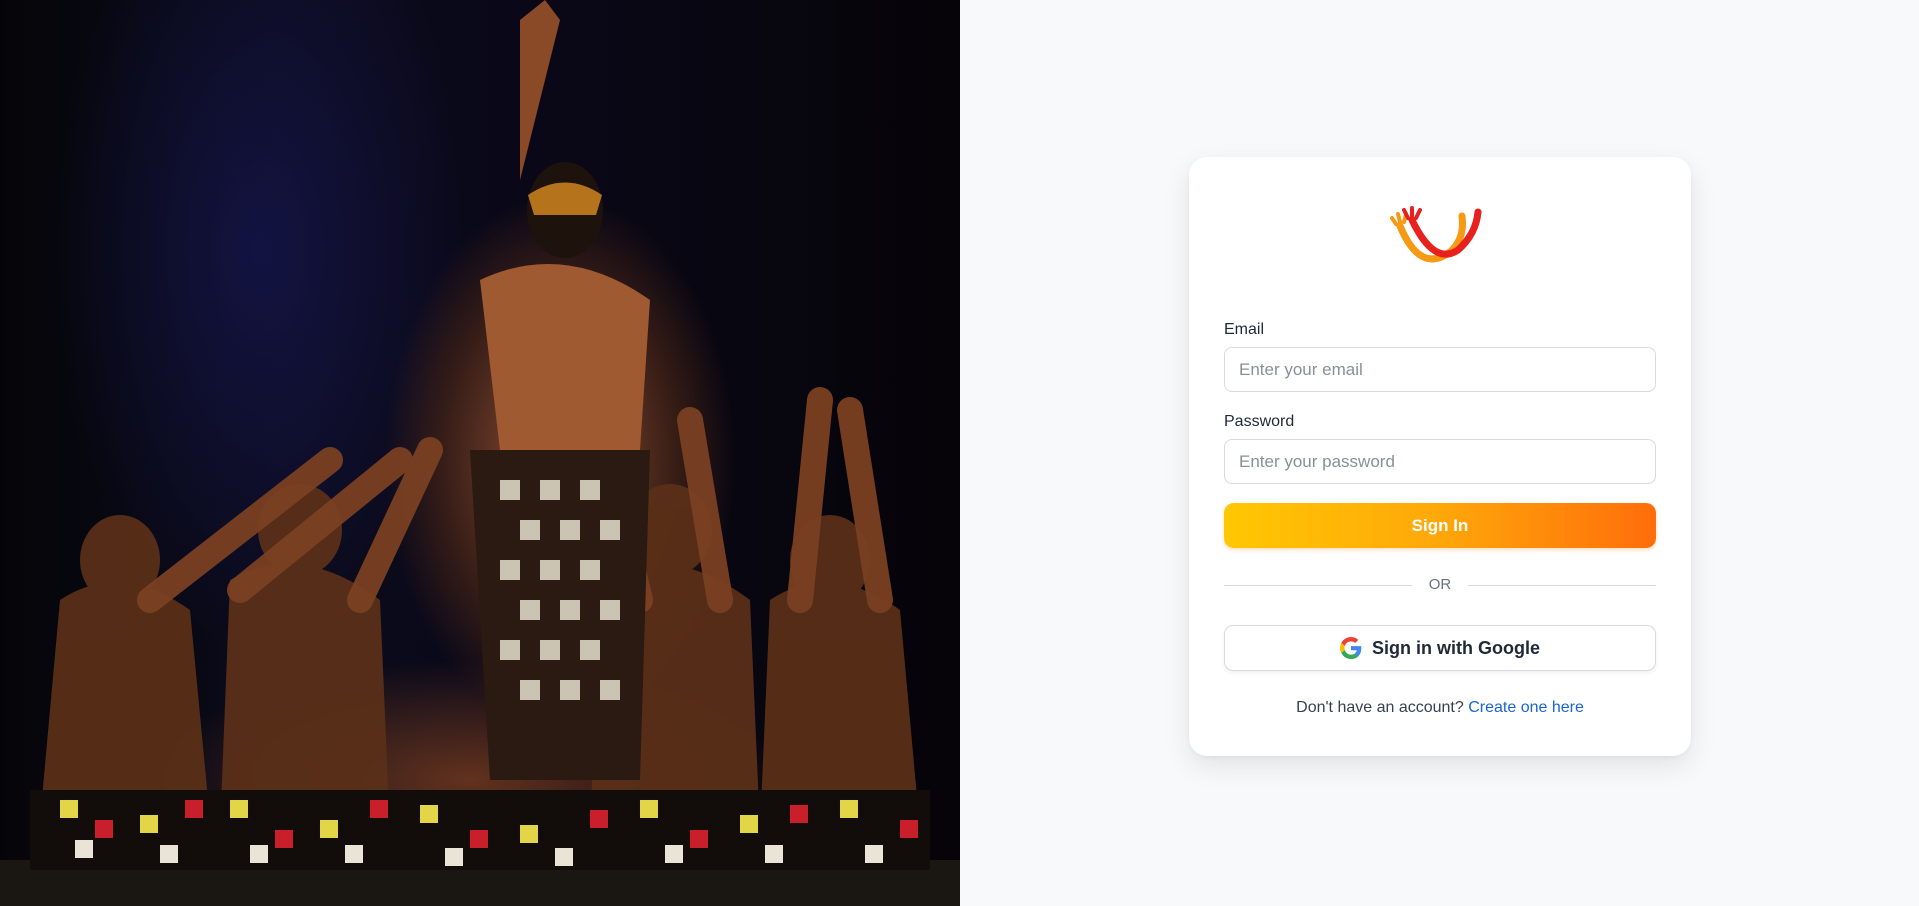 The image size is (1919, 906). What do you see at coordinates (1440, 461) in the screenshot?
I see `password-input` at bounding box center [1440, 461].